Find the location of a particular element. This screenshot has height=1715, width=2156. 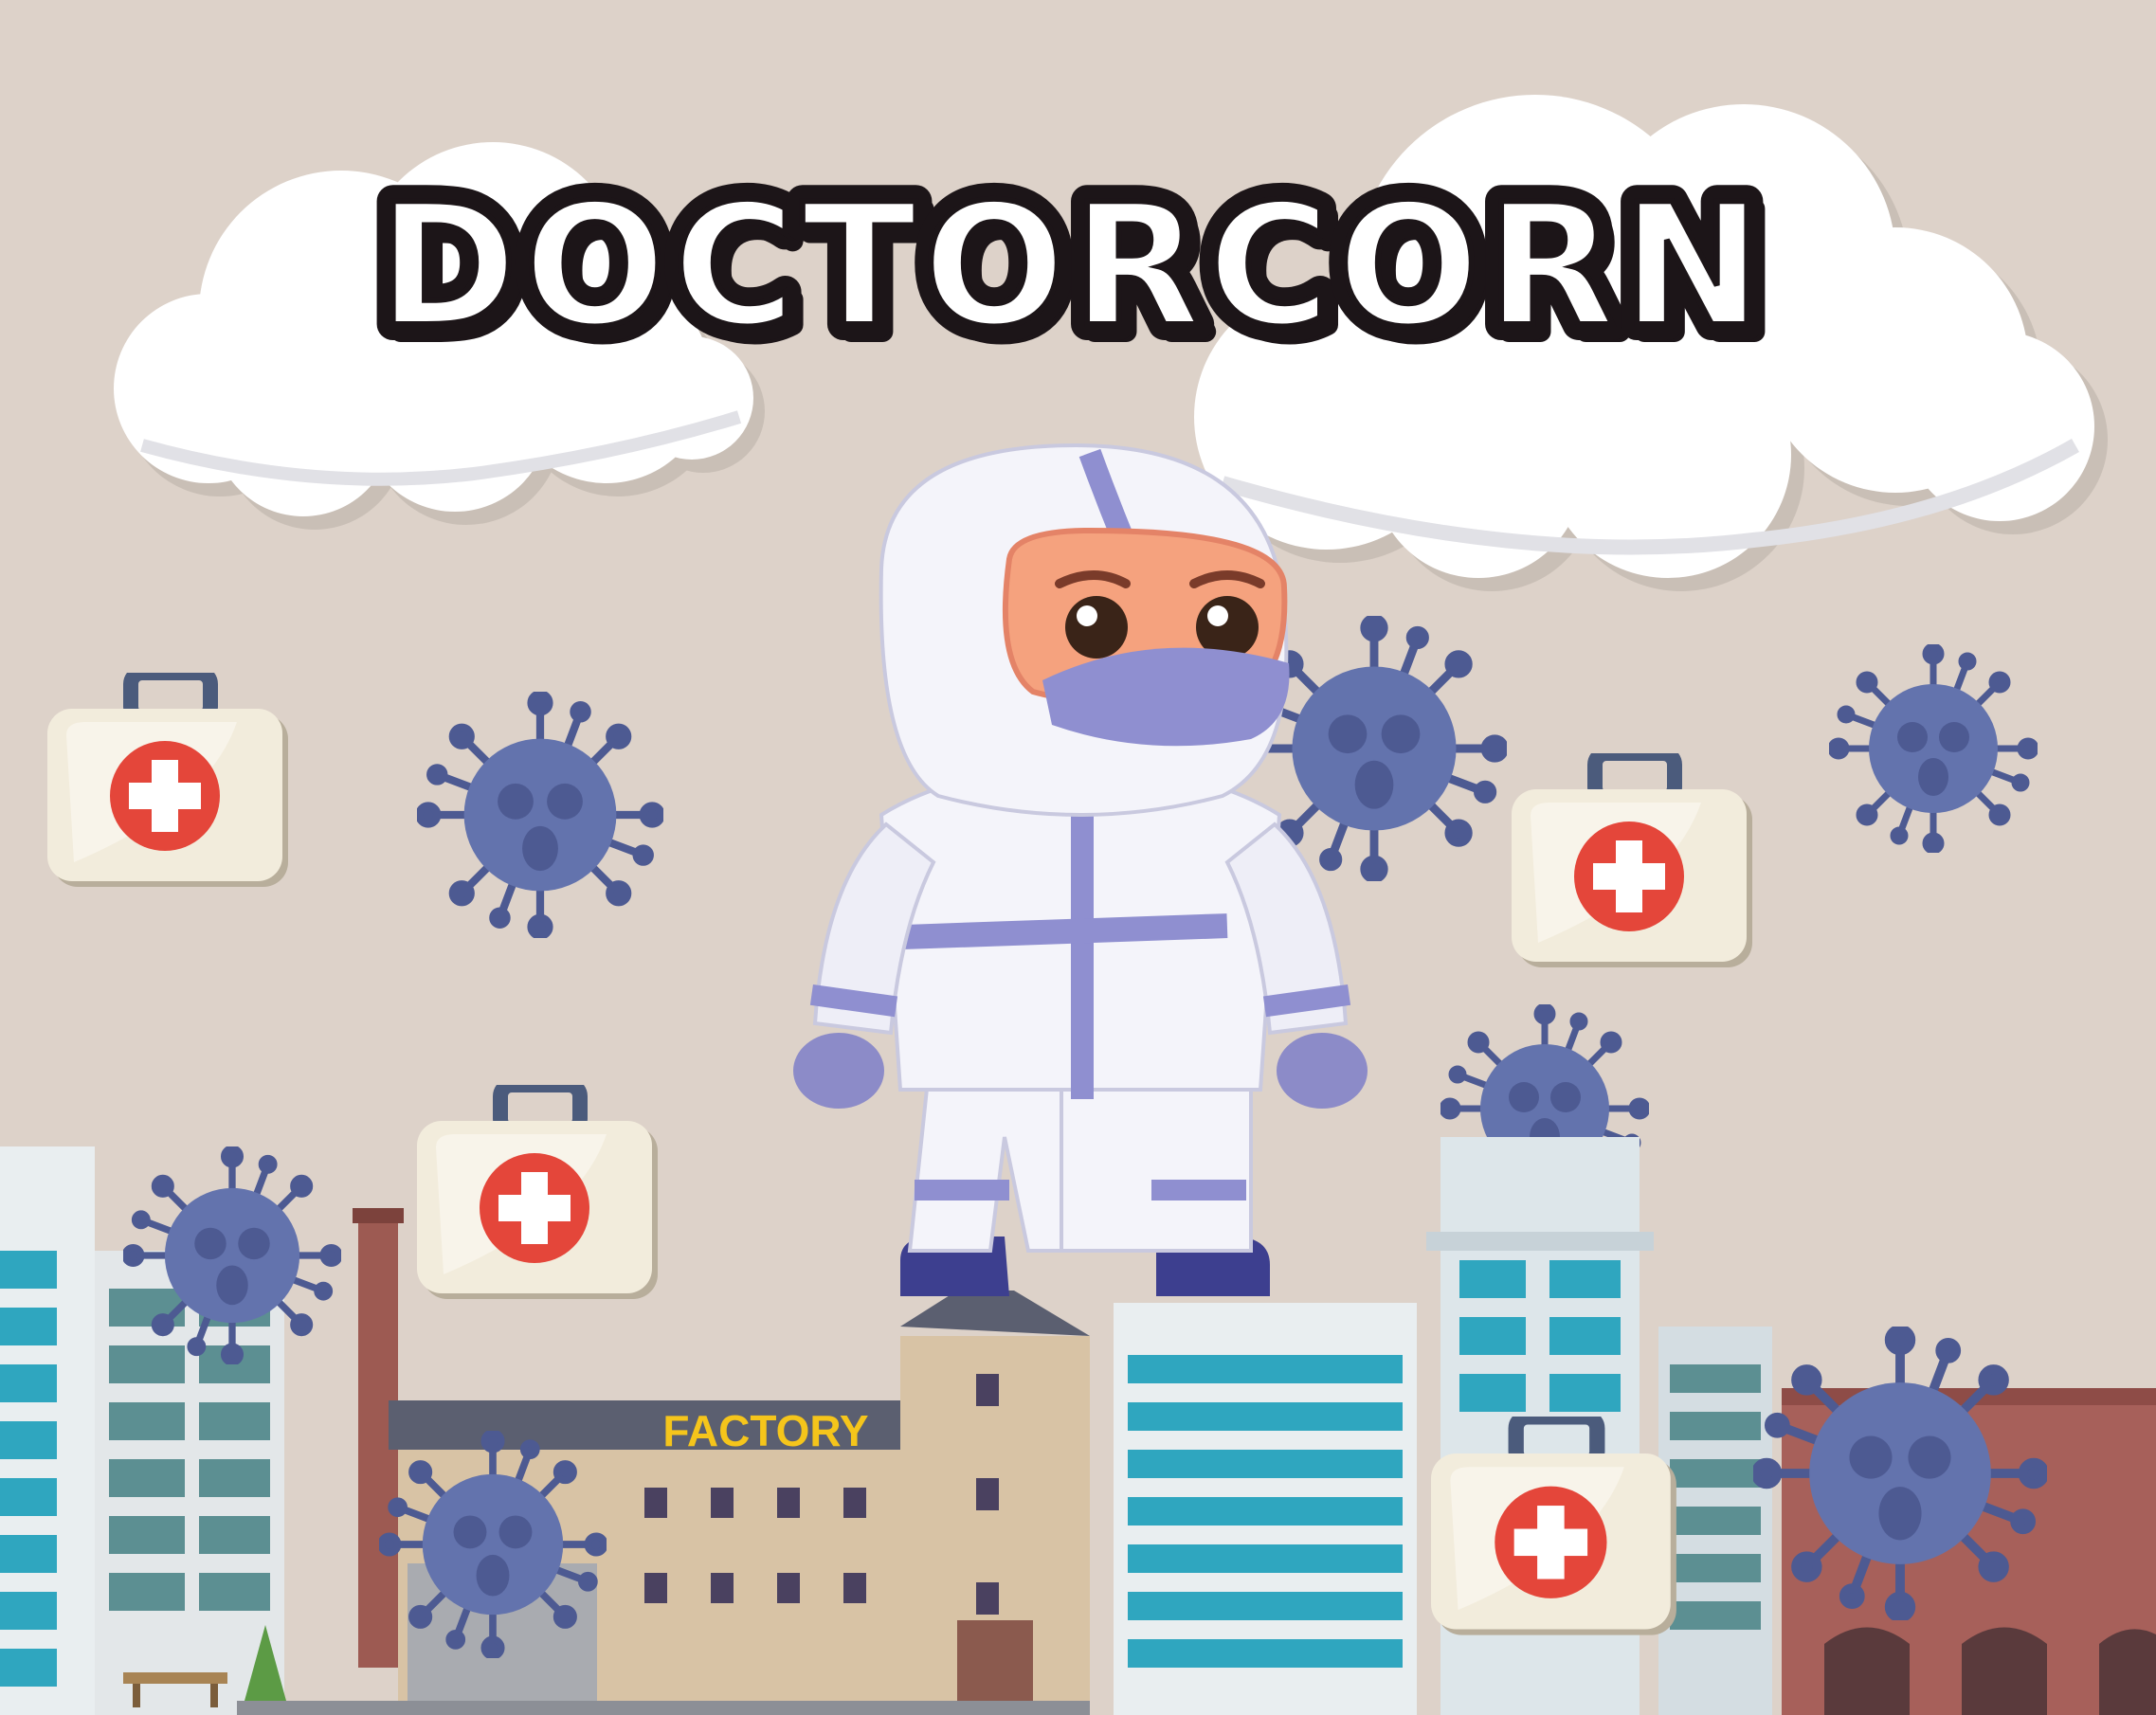

svg-text: DOCTORCORN is located at coordinates (1073, 266).